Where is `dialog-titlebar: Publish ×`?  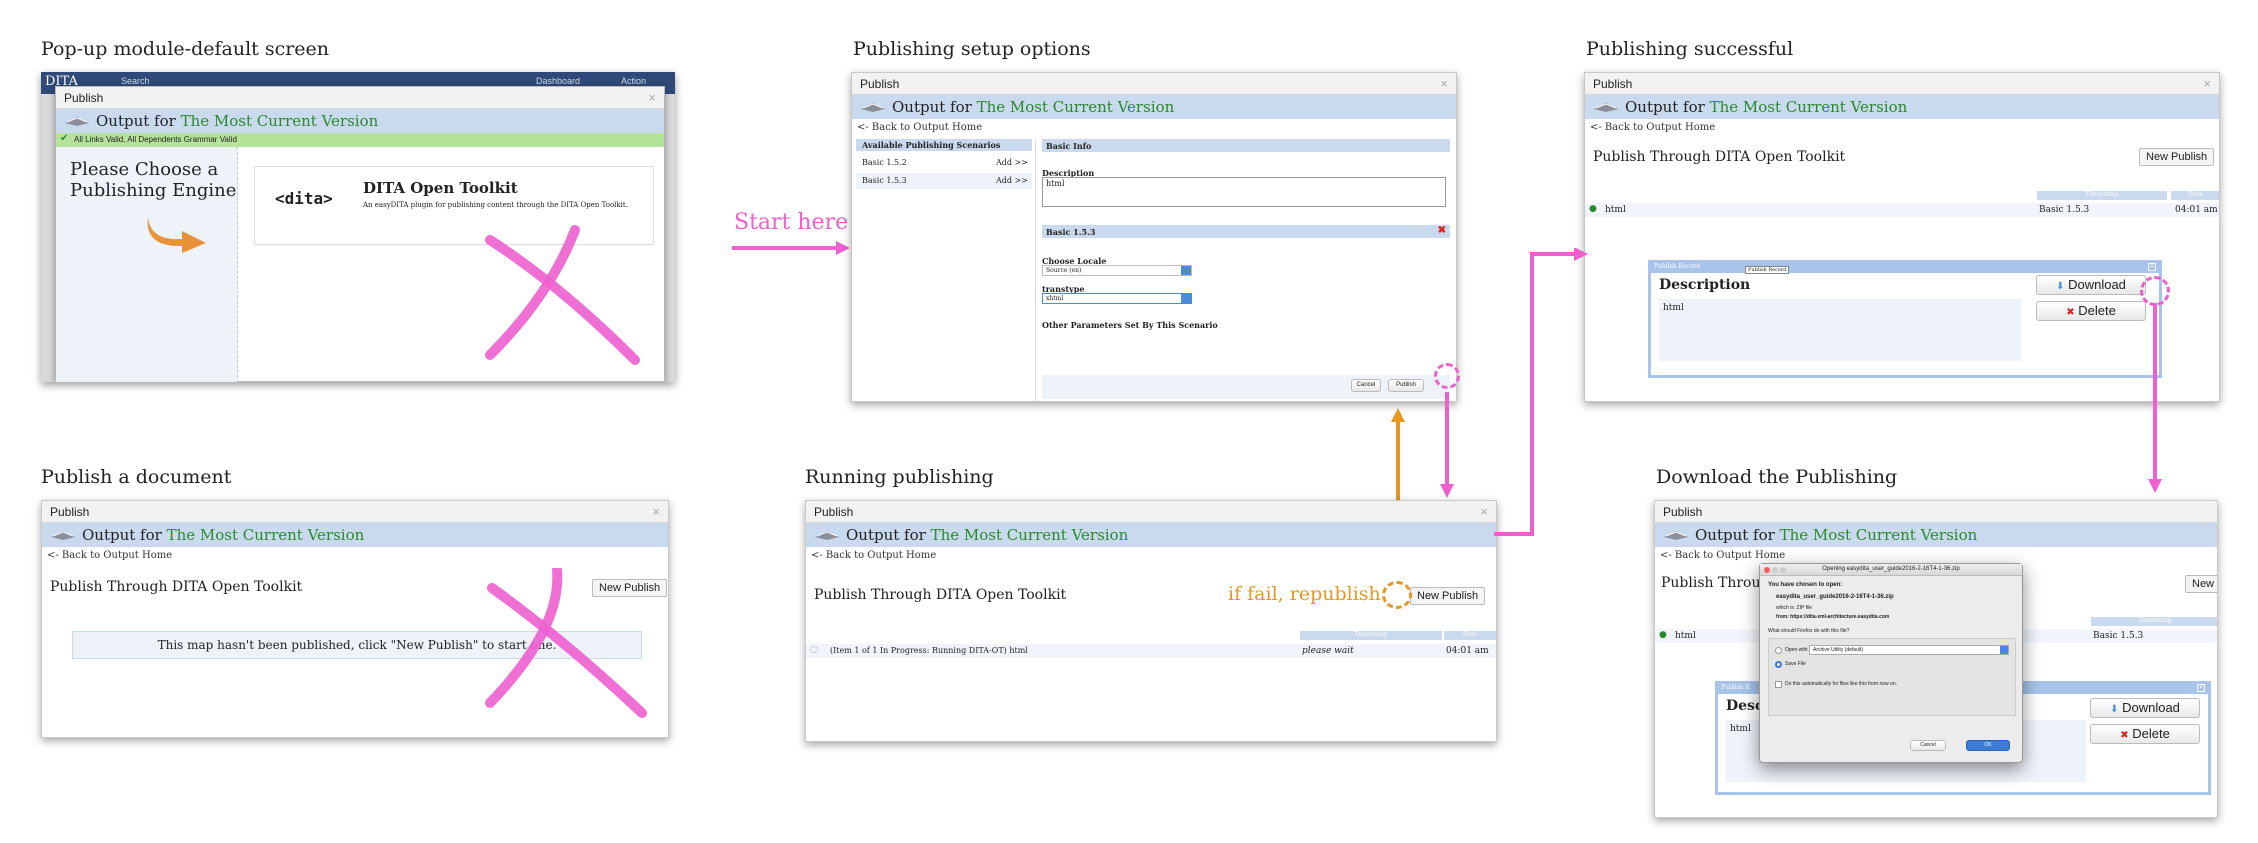 dialog-titlebar: Publish × is located at coordinates (1151, 512).